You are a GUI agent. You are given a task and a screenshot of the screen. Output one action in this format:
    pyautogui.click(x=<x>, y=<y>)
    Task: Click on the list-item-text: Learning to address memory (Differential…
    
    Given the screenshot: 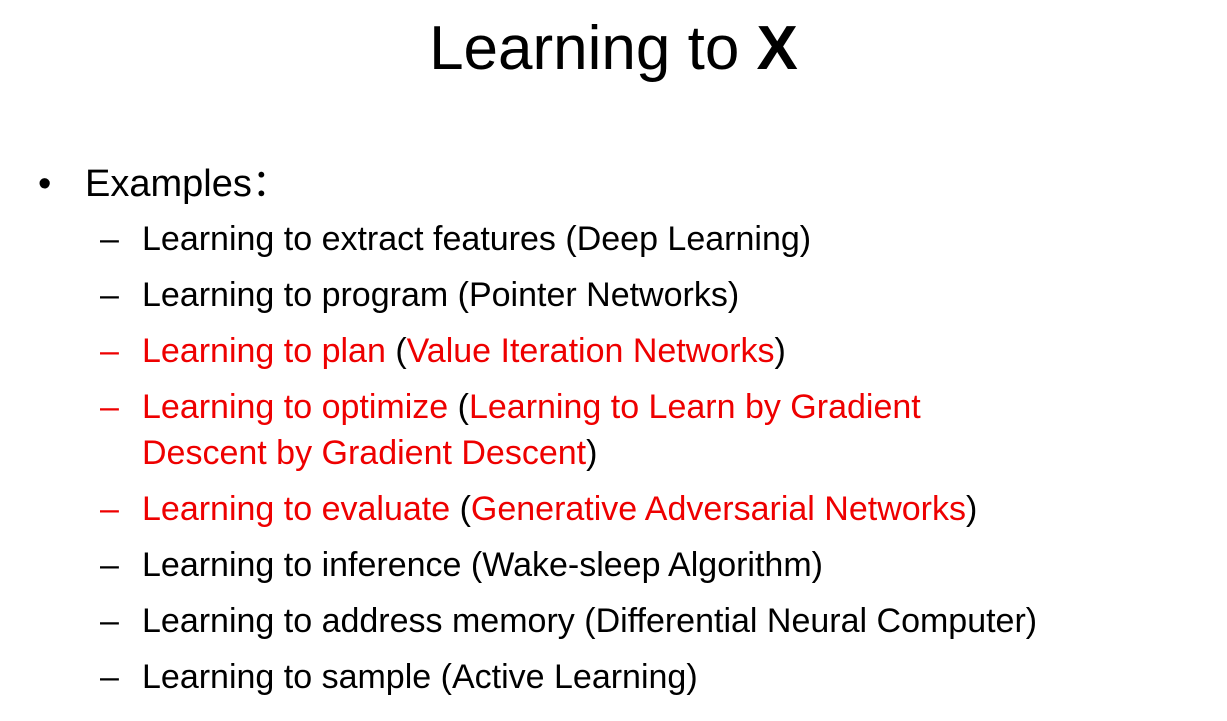 What is the action you would take?
    pyautogui.click(x=681, y=621)
    